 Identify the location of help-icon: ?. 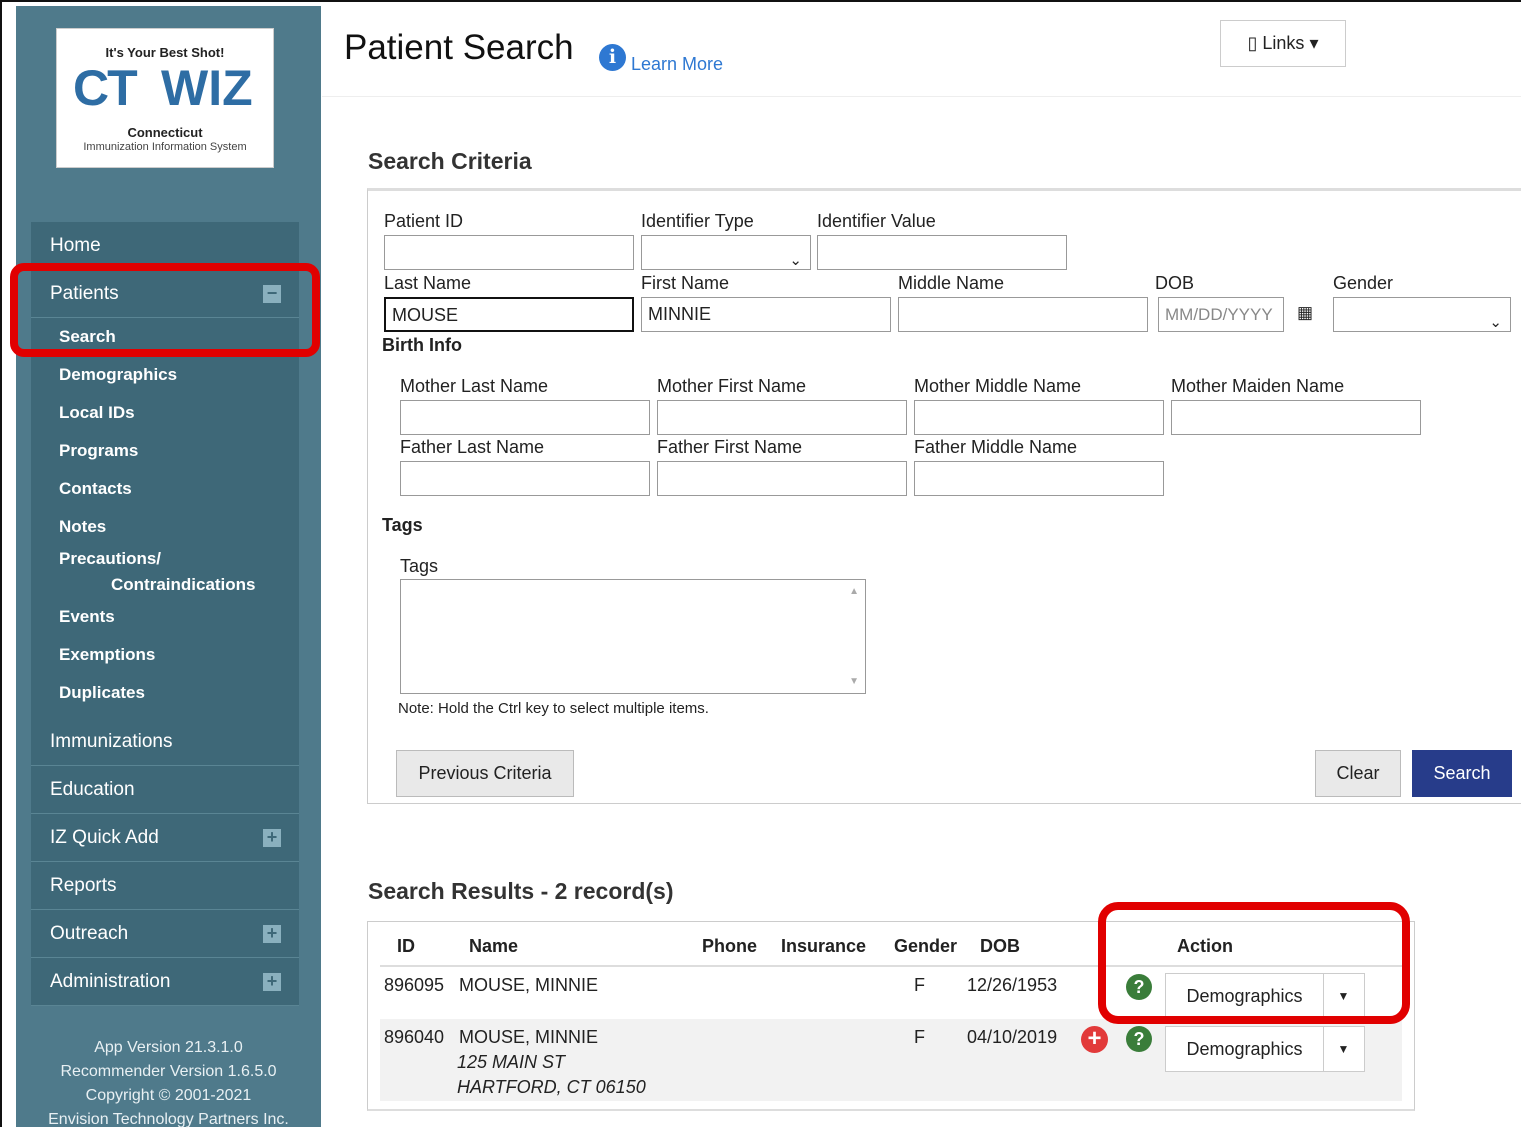
(1139, 1039).